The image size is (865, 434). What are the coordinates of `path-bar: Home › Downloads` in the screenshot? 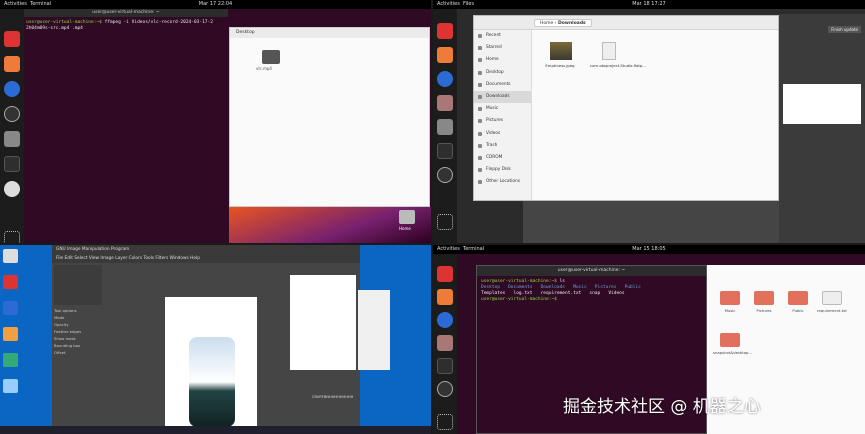 It's located at (563, 23).